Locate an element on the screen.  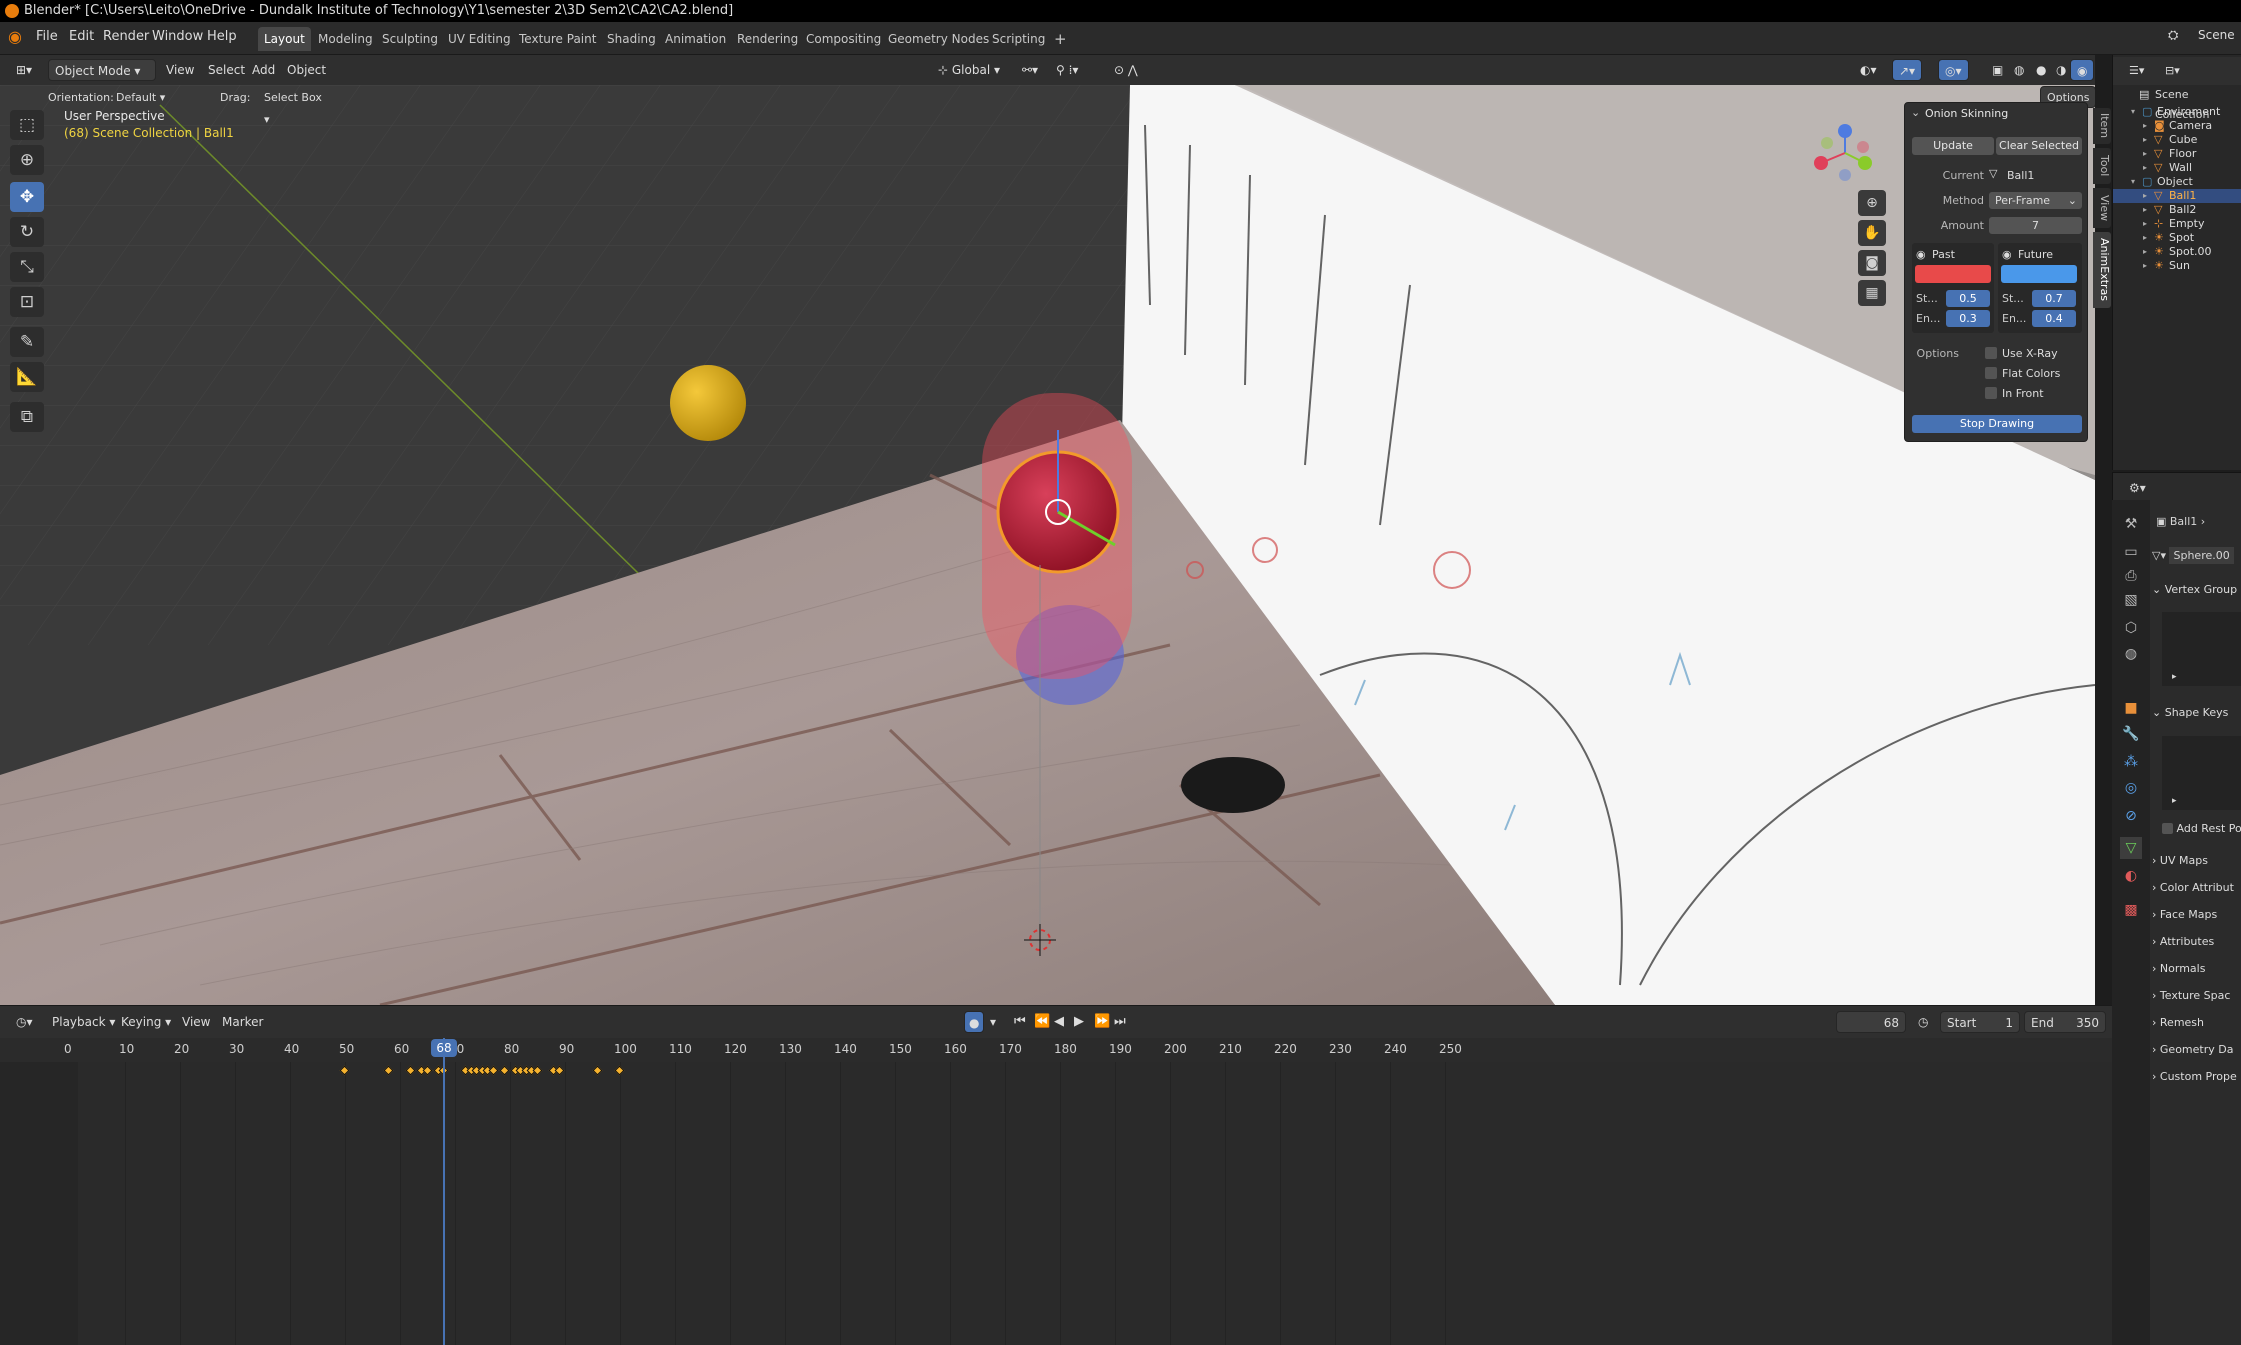
future-start-field: 0.7 is located at coordinates (2054, 298).